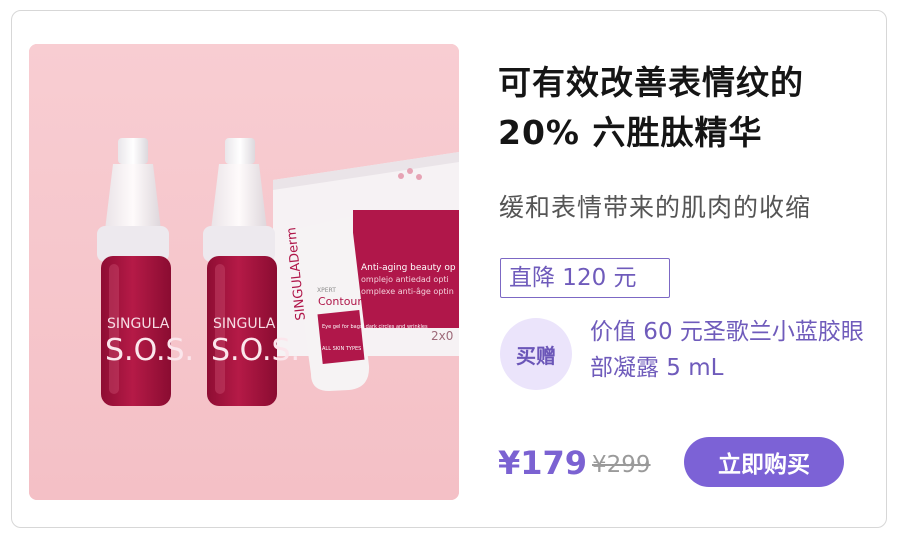 This screenshot has height=540, width=900. What do you see at coordinates (536, 354) in the screenshot?
I see `gift-badge: 买赠` at bounding box center [536, 354].